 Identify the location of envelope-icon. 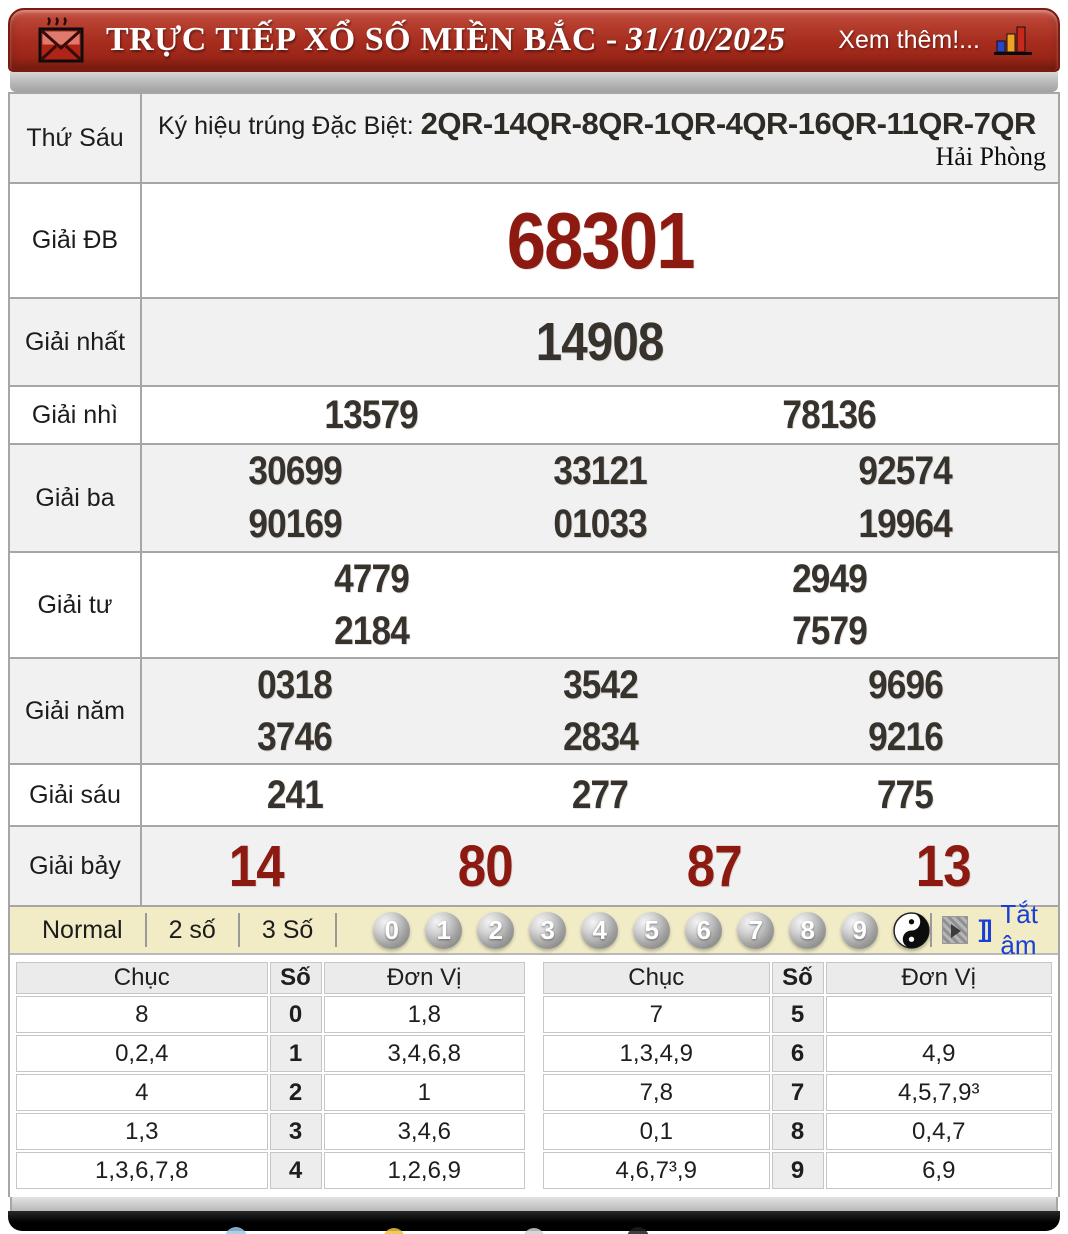
(61, 40).